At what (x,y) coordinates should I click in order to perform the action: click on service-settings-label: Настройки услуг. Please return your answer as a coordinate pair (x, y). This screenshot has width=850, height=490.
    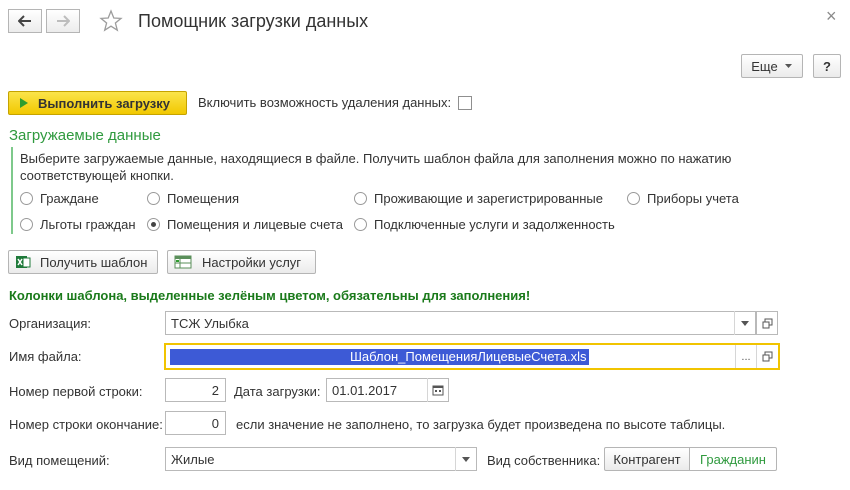
    Looking at the image, I should click on (252, 262).